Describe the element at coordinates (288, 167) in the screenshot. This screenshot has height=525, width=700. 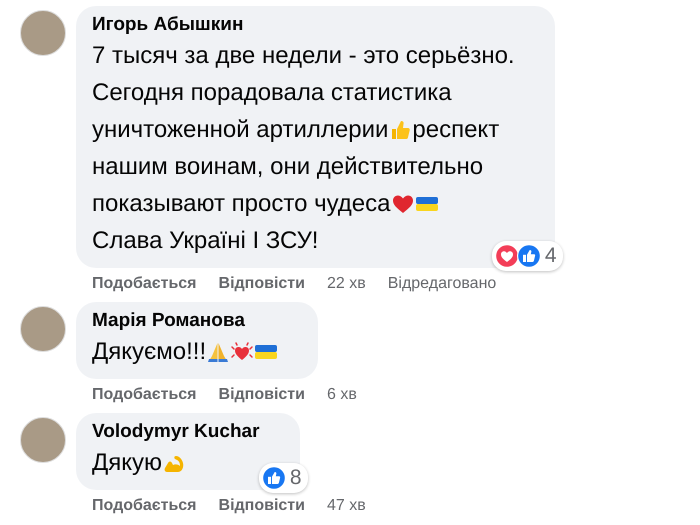
I see `comment-text: нашим воинам, они действительно` at that location.